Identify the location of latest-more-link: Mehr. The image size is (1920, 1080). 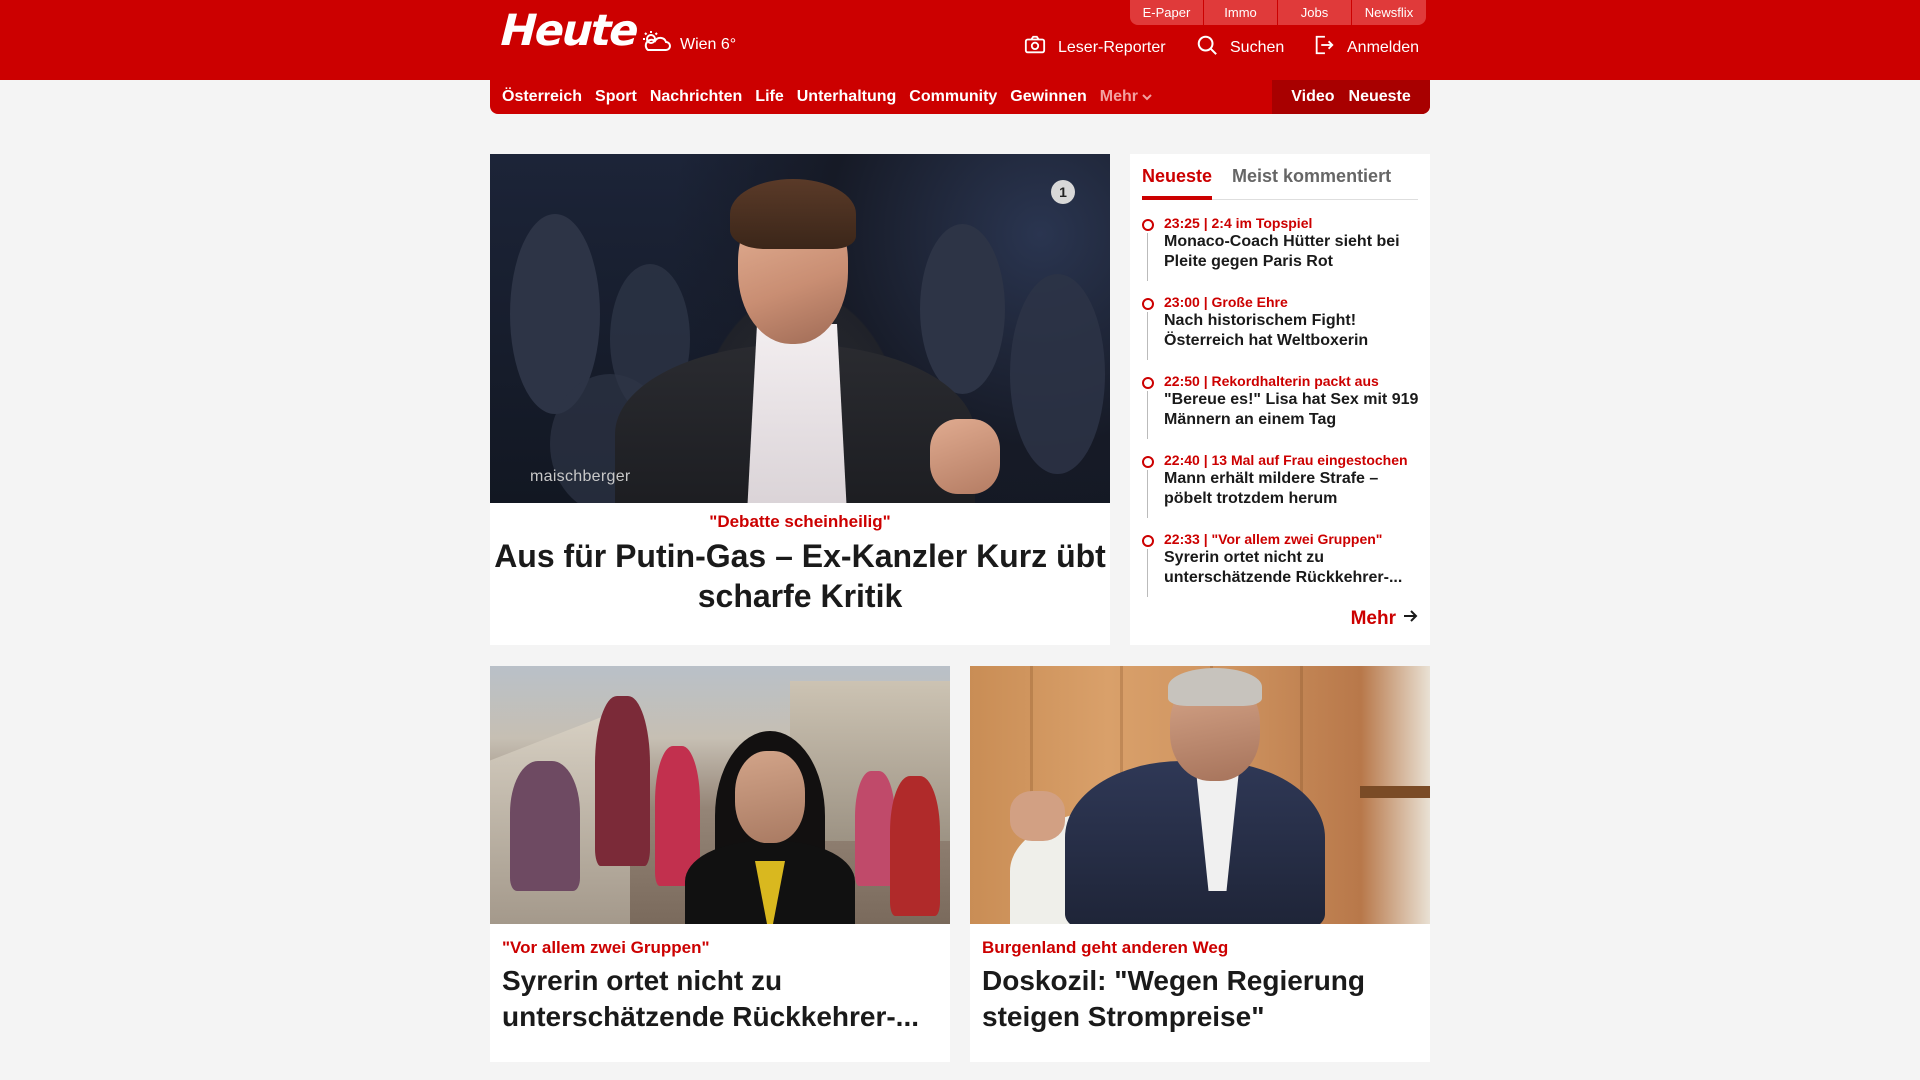
(1384, 619).